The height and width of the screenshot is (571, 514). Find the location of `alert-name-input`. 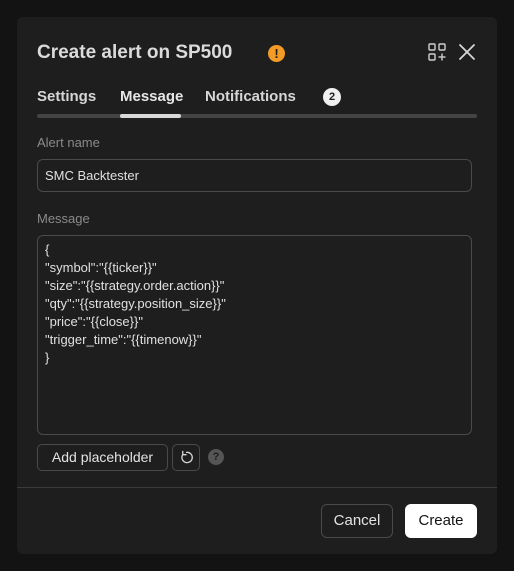

alert-name-input is located at coordinates (254, 175).